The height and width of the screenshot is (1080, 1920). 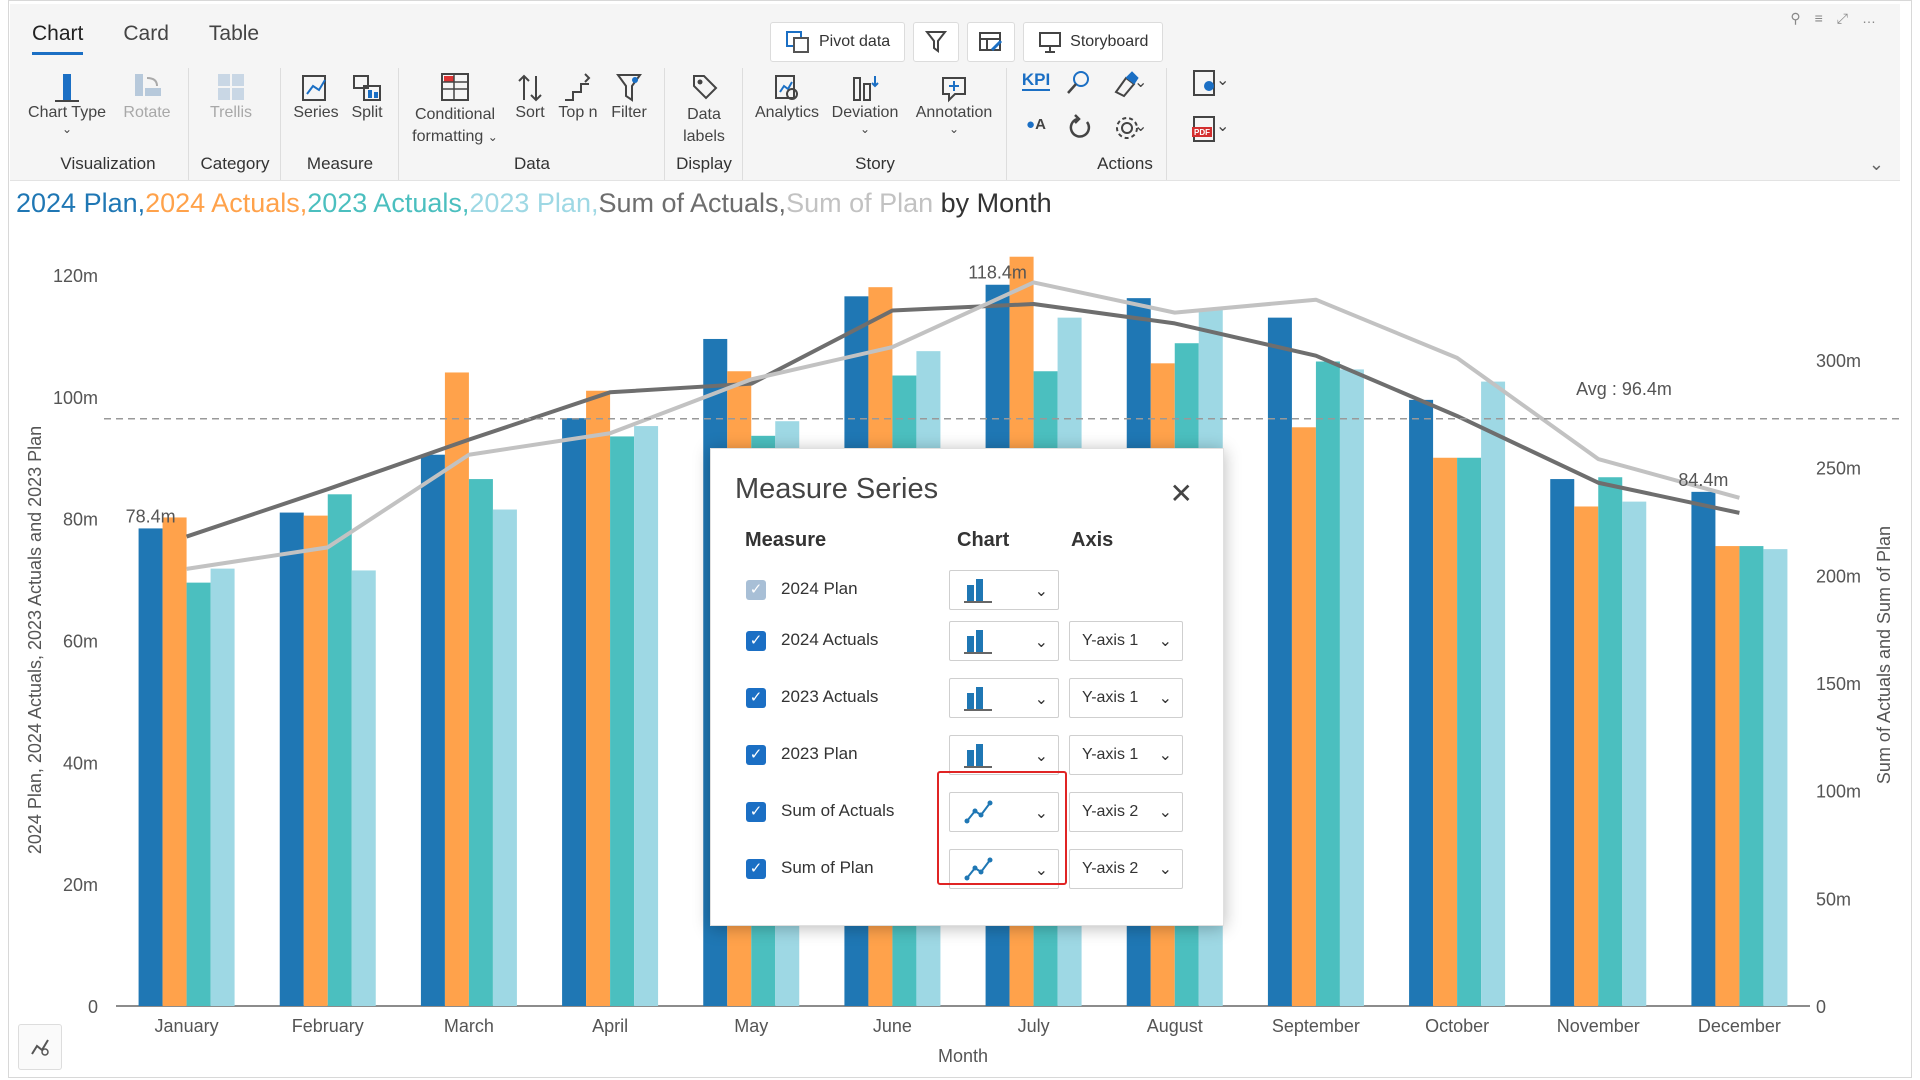 What do you see at coordinates (786, 540) in the screenshot?
I see `col-header-measure: Measure` at bounding box center [786, 540].